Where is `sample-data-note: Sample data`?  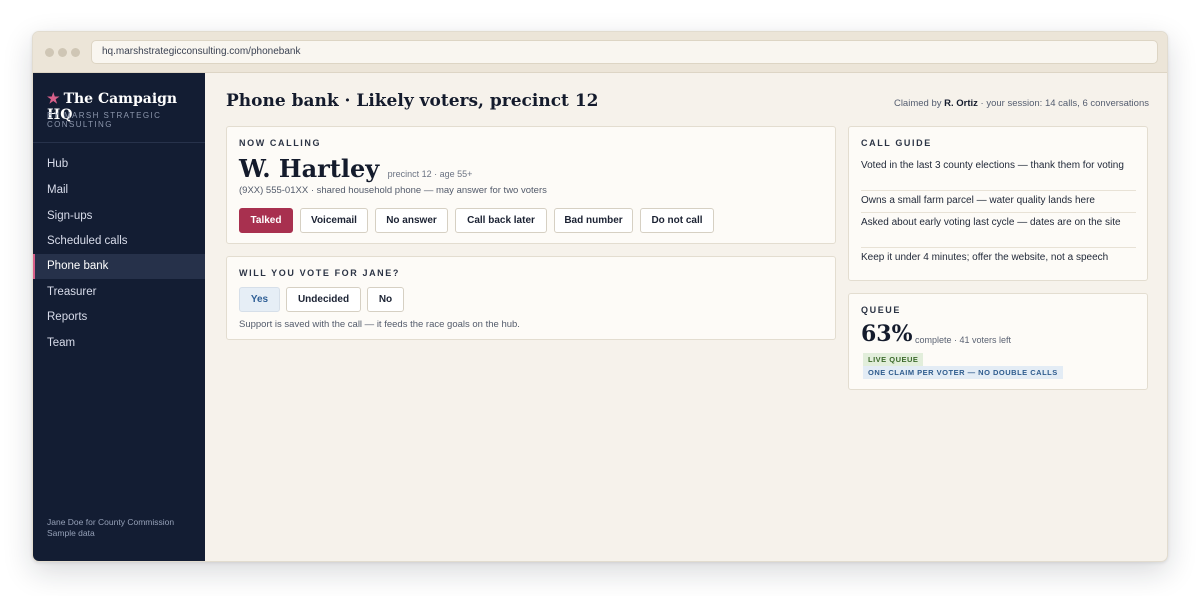 sample-data-note: Sample data is located at coordinates (71, 532).